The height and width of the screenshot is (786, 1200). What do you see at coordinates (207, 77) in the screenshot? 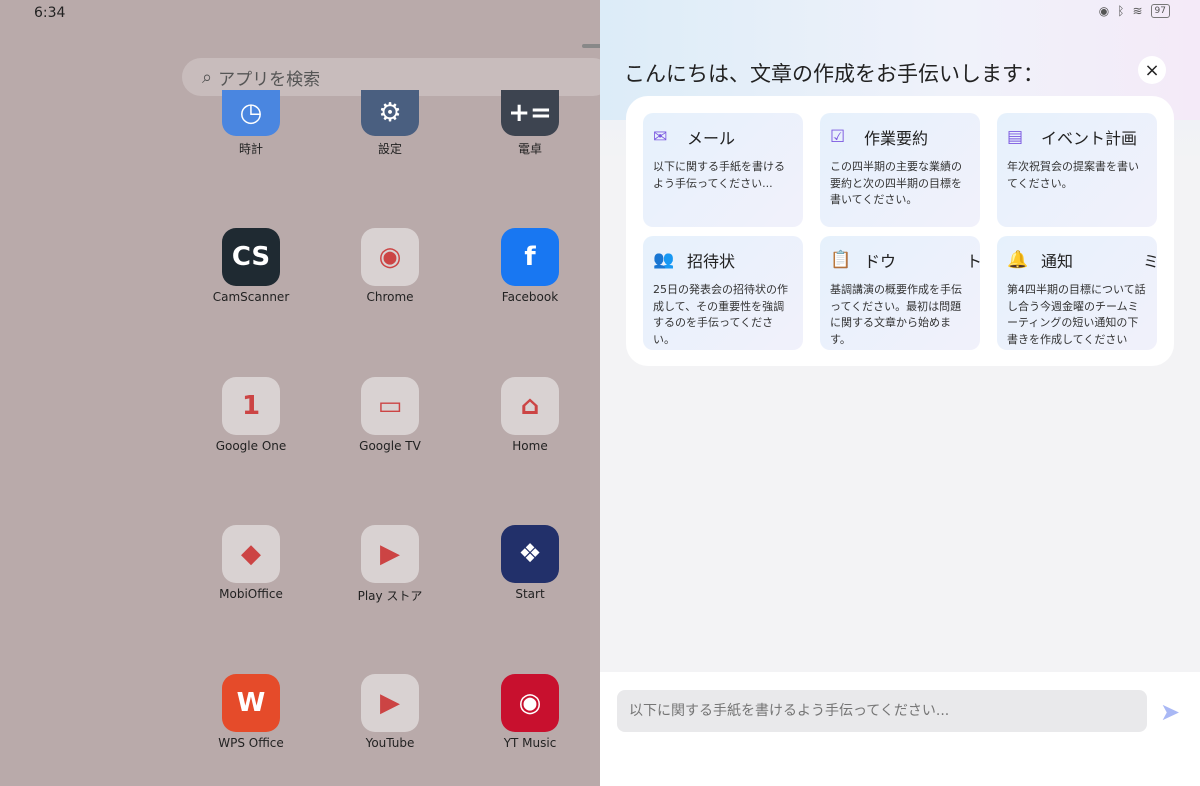
I see `search-icon: ⌕` at bounding box center [207, 77].